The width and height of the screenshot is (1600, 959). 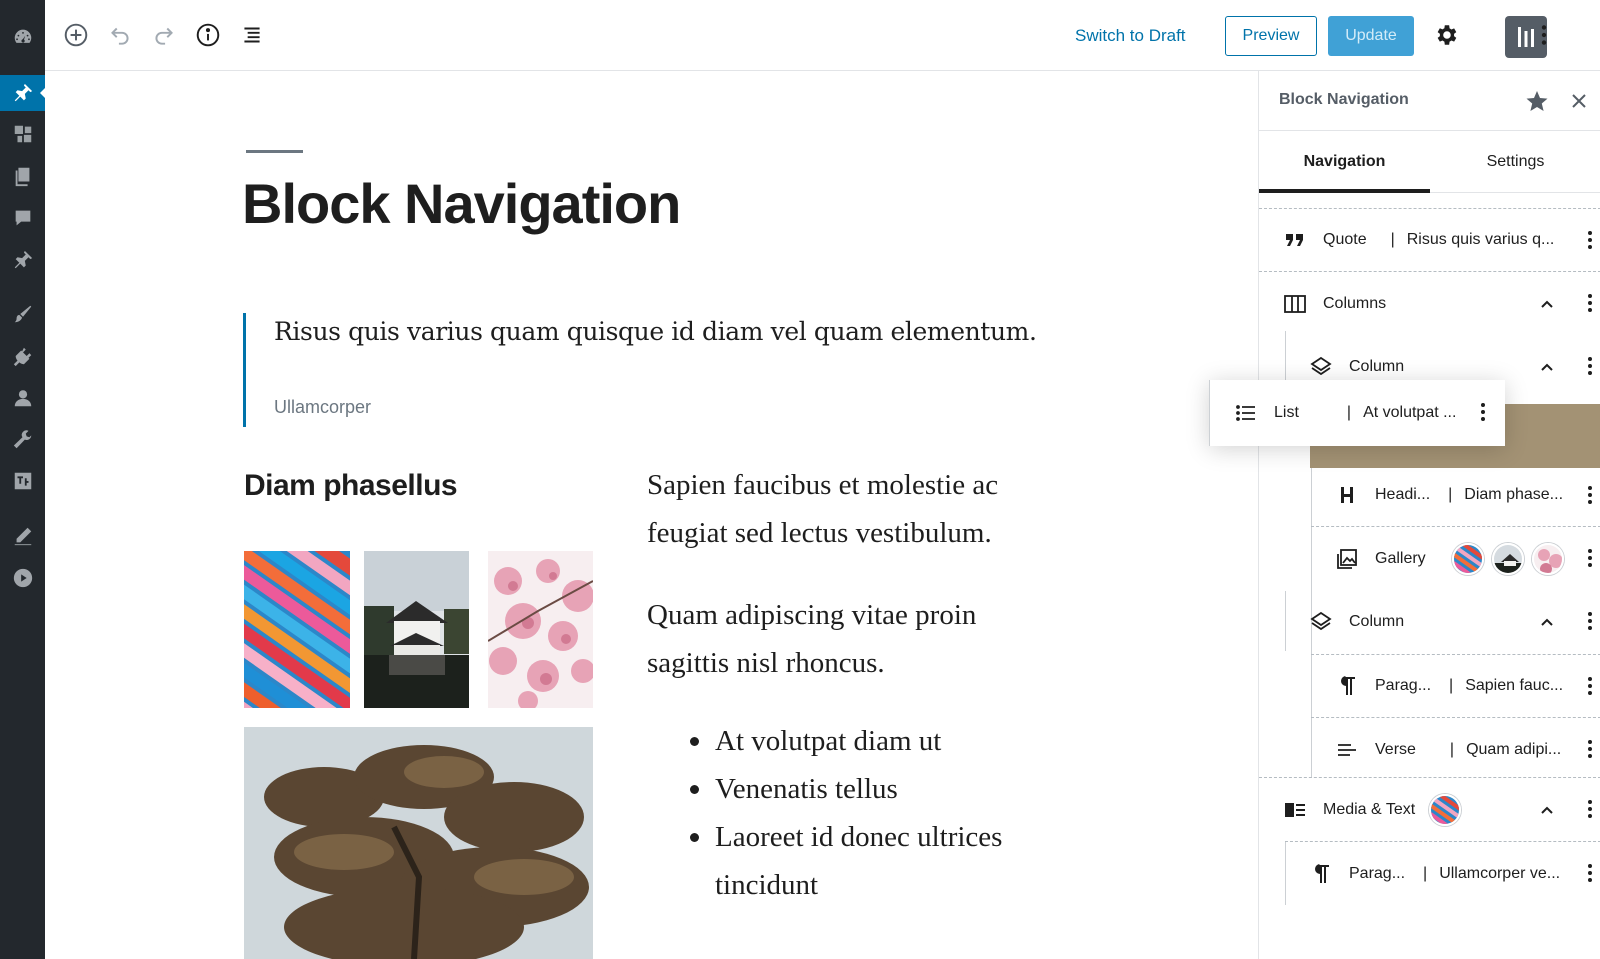 I want to click on add-block-icon, so click(x=76, y=35).